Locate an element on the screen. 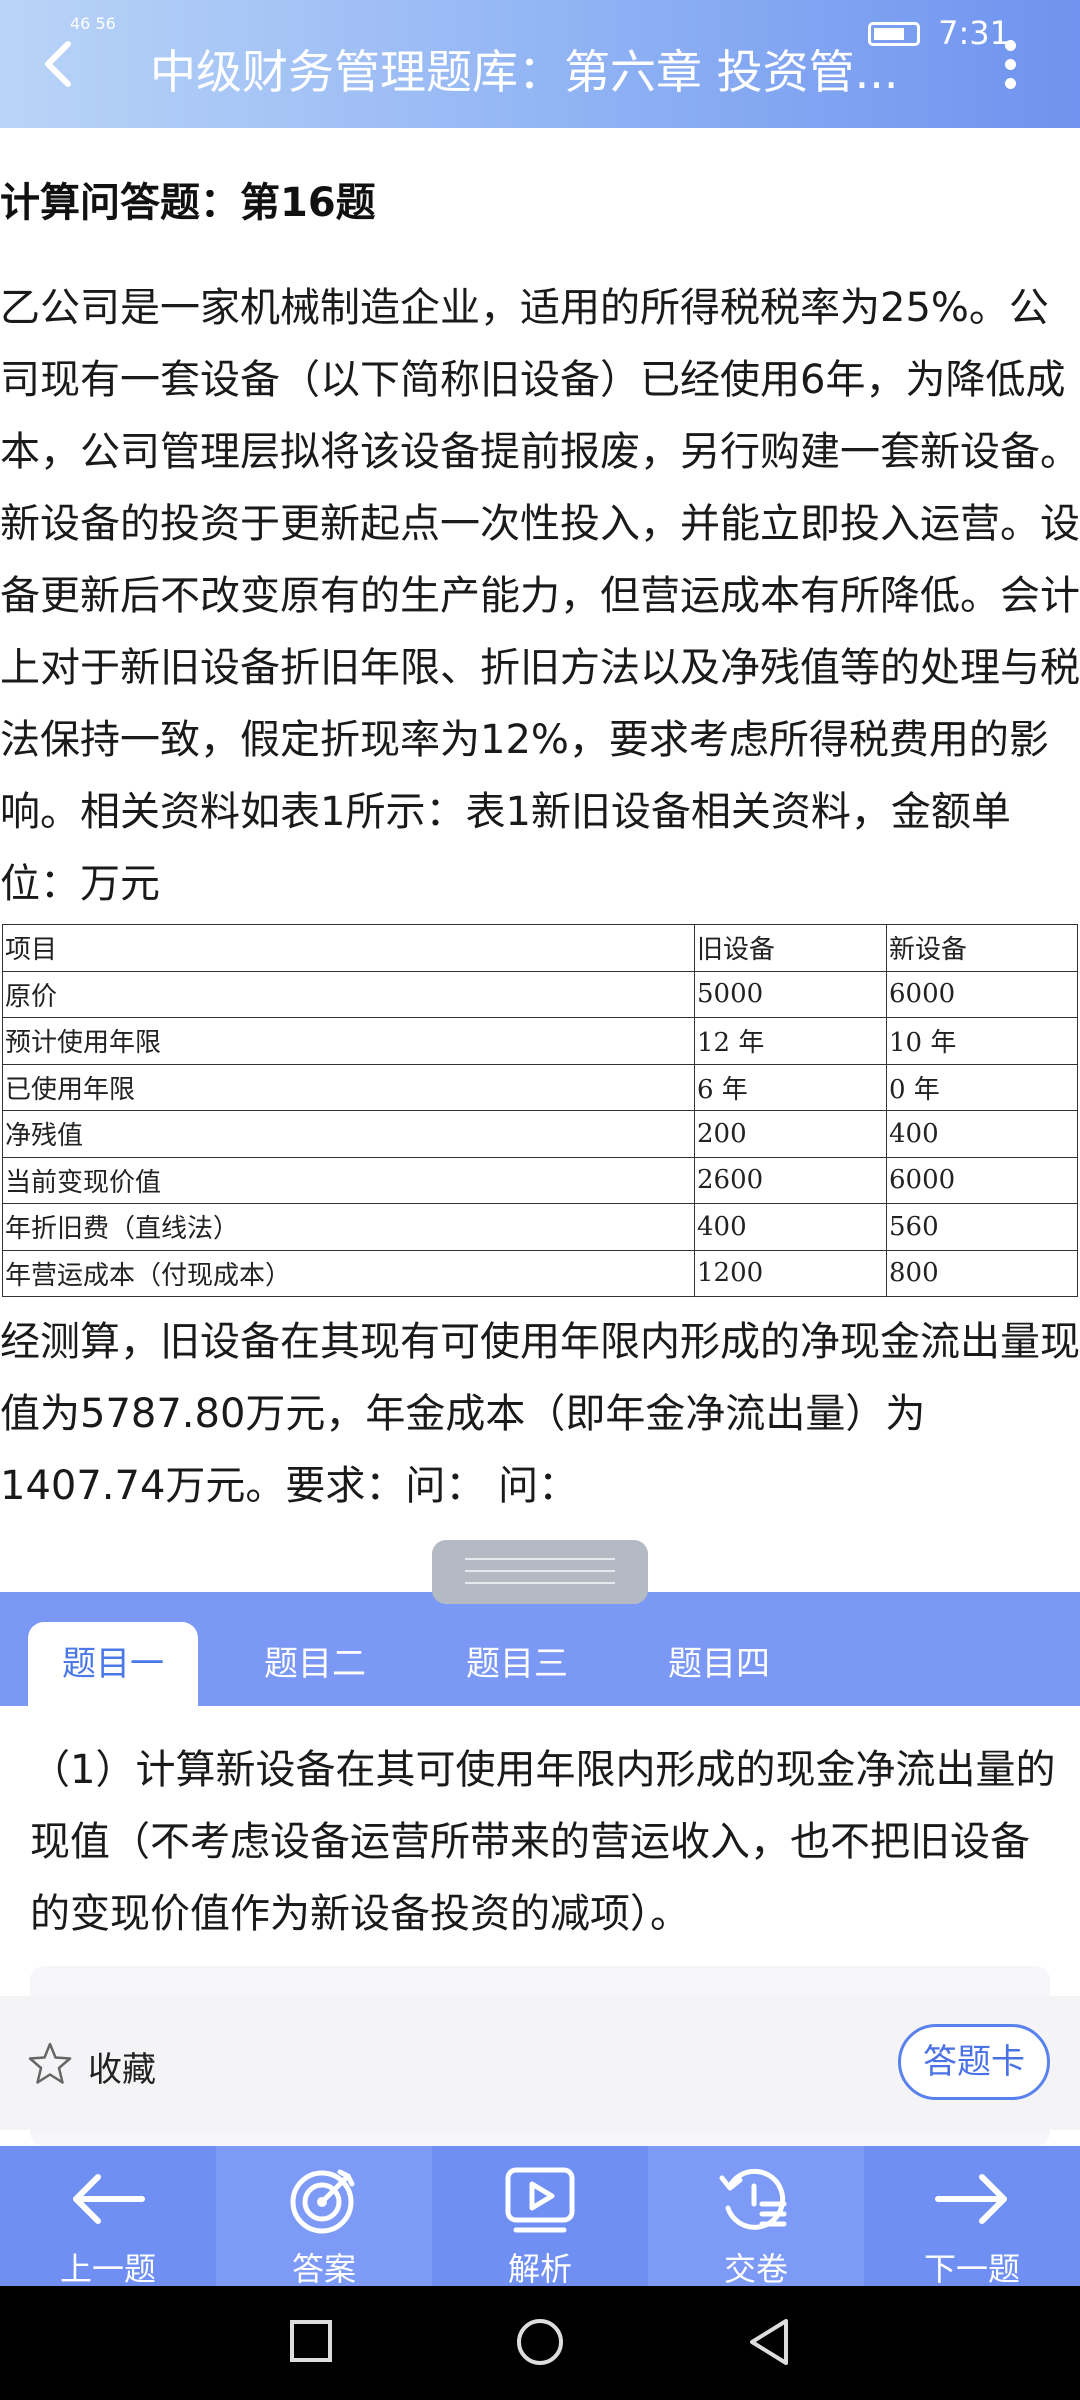 Image resolution: width=1080 pixels, height=2400 pixels. arrow-left-icon is located at coordinates (109, 2199).